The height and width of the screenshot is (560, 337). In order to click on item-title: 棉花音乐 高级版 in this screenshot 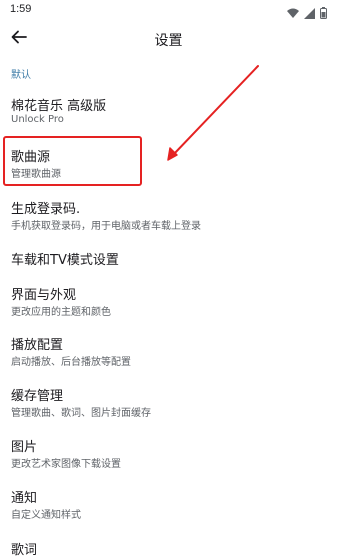, I will do `click(59, 106)`.